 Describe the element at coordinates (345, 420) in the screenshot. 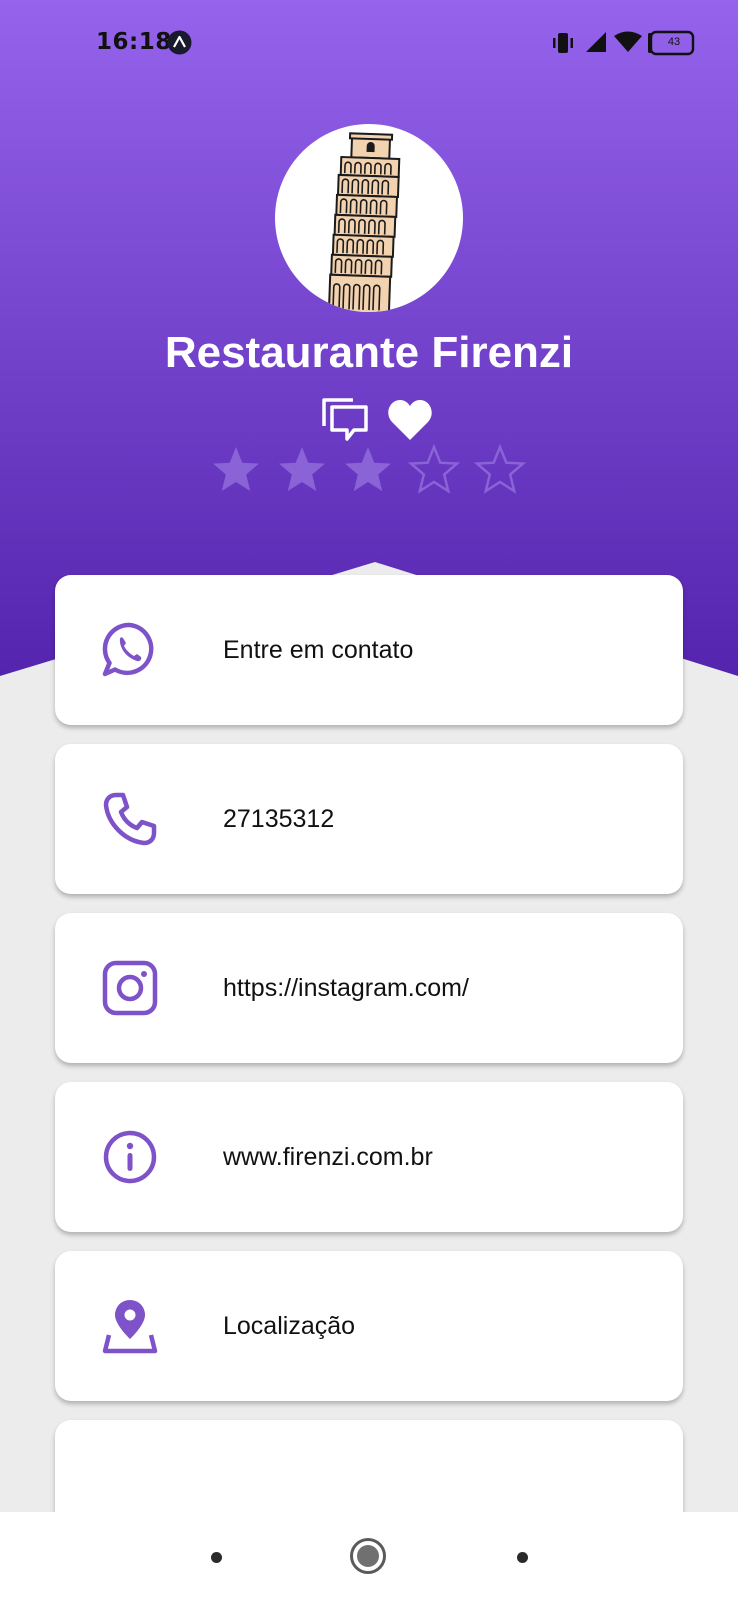

I see `comments-icon` at that location.